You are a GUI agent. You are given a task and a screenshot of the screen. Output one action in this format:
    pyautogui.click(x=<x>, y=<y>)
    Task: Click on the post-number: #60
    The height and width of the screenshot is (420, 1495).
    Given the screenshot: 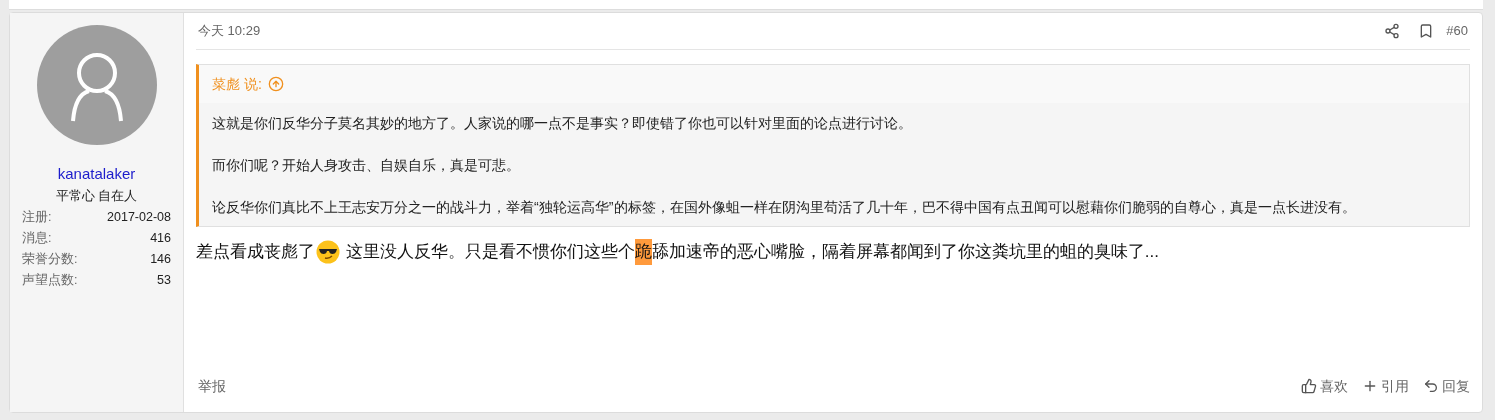 What is the action you would take?
    pyautogui.click(x=1457, y=31)
    